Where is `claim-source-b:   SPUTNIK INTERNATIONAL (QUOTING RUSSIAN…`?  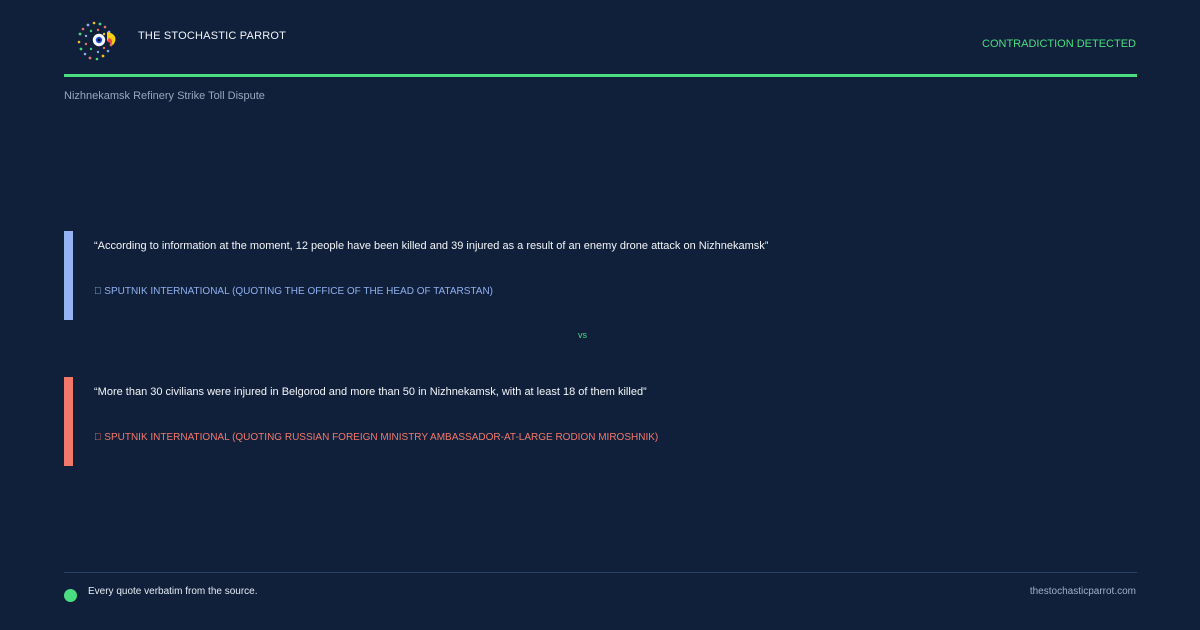 claim-source-b:   SPUTNIK INTERNATIONAL (QUOTING RUSSIAN… is located at coordinates (376, 437).